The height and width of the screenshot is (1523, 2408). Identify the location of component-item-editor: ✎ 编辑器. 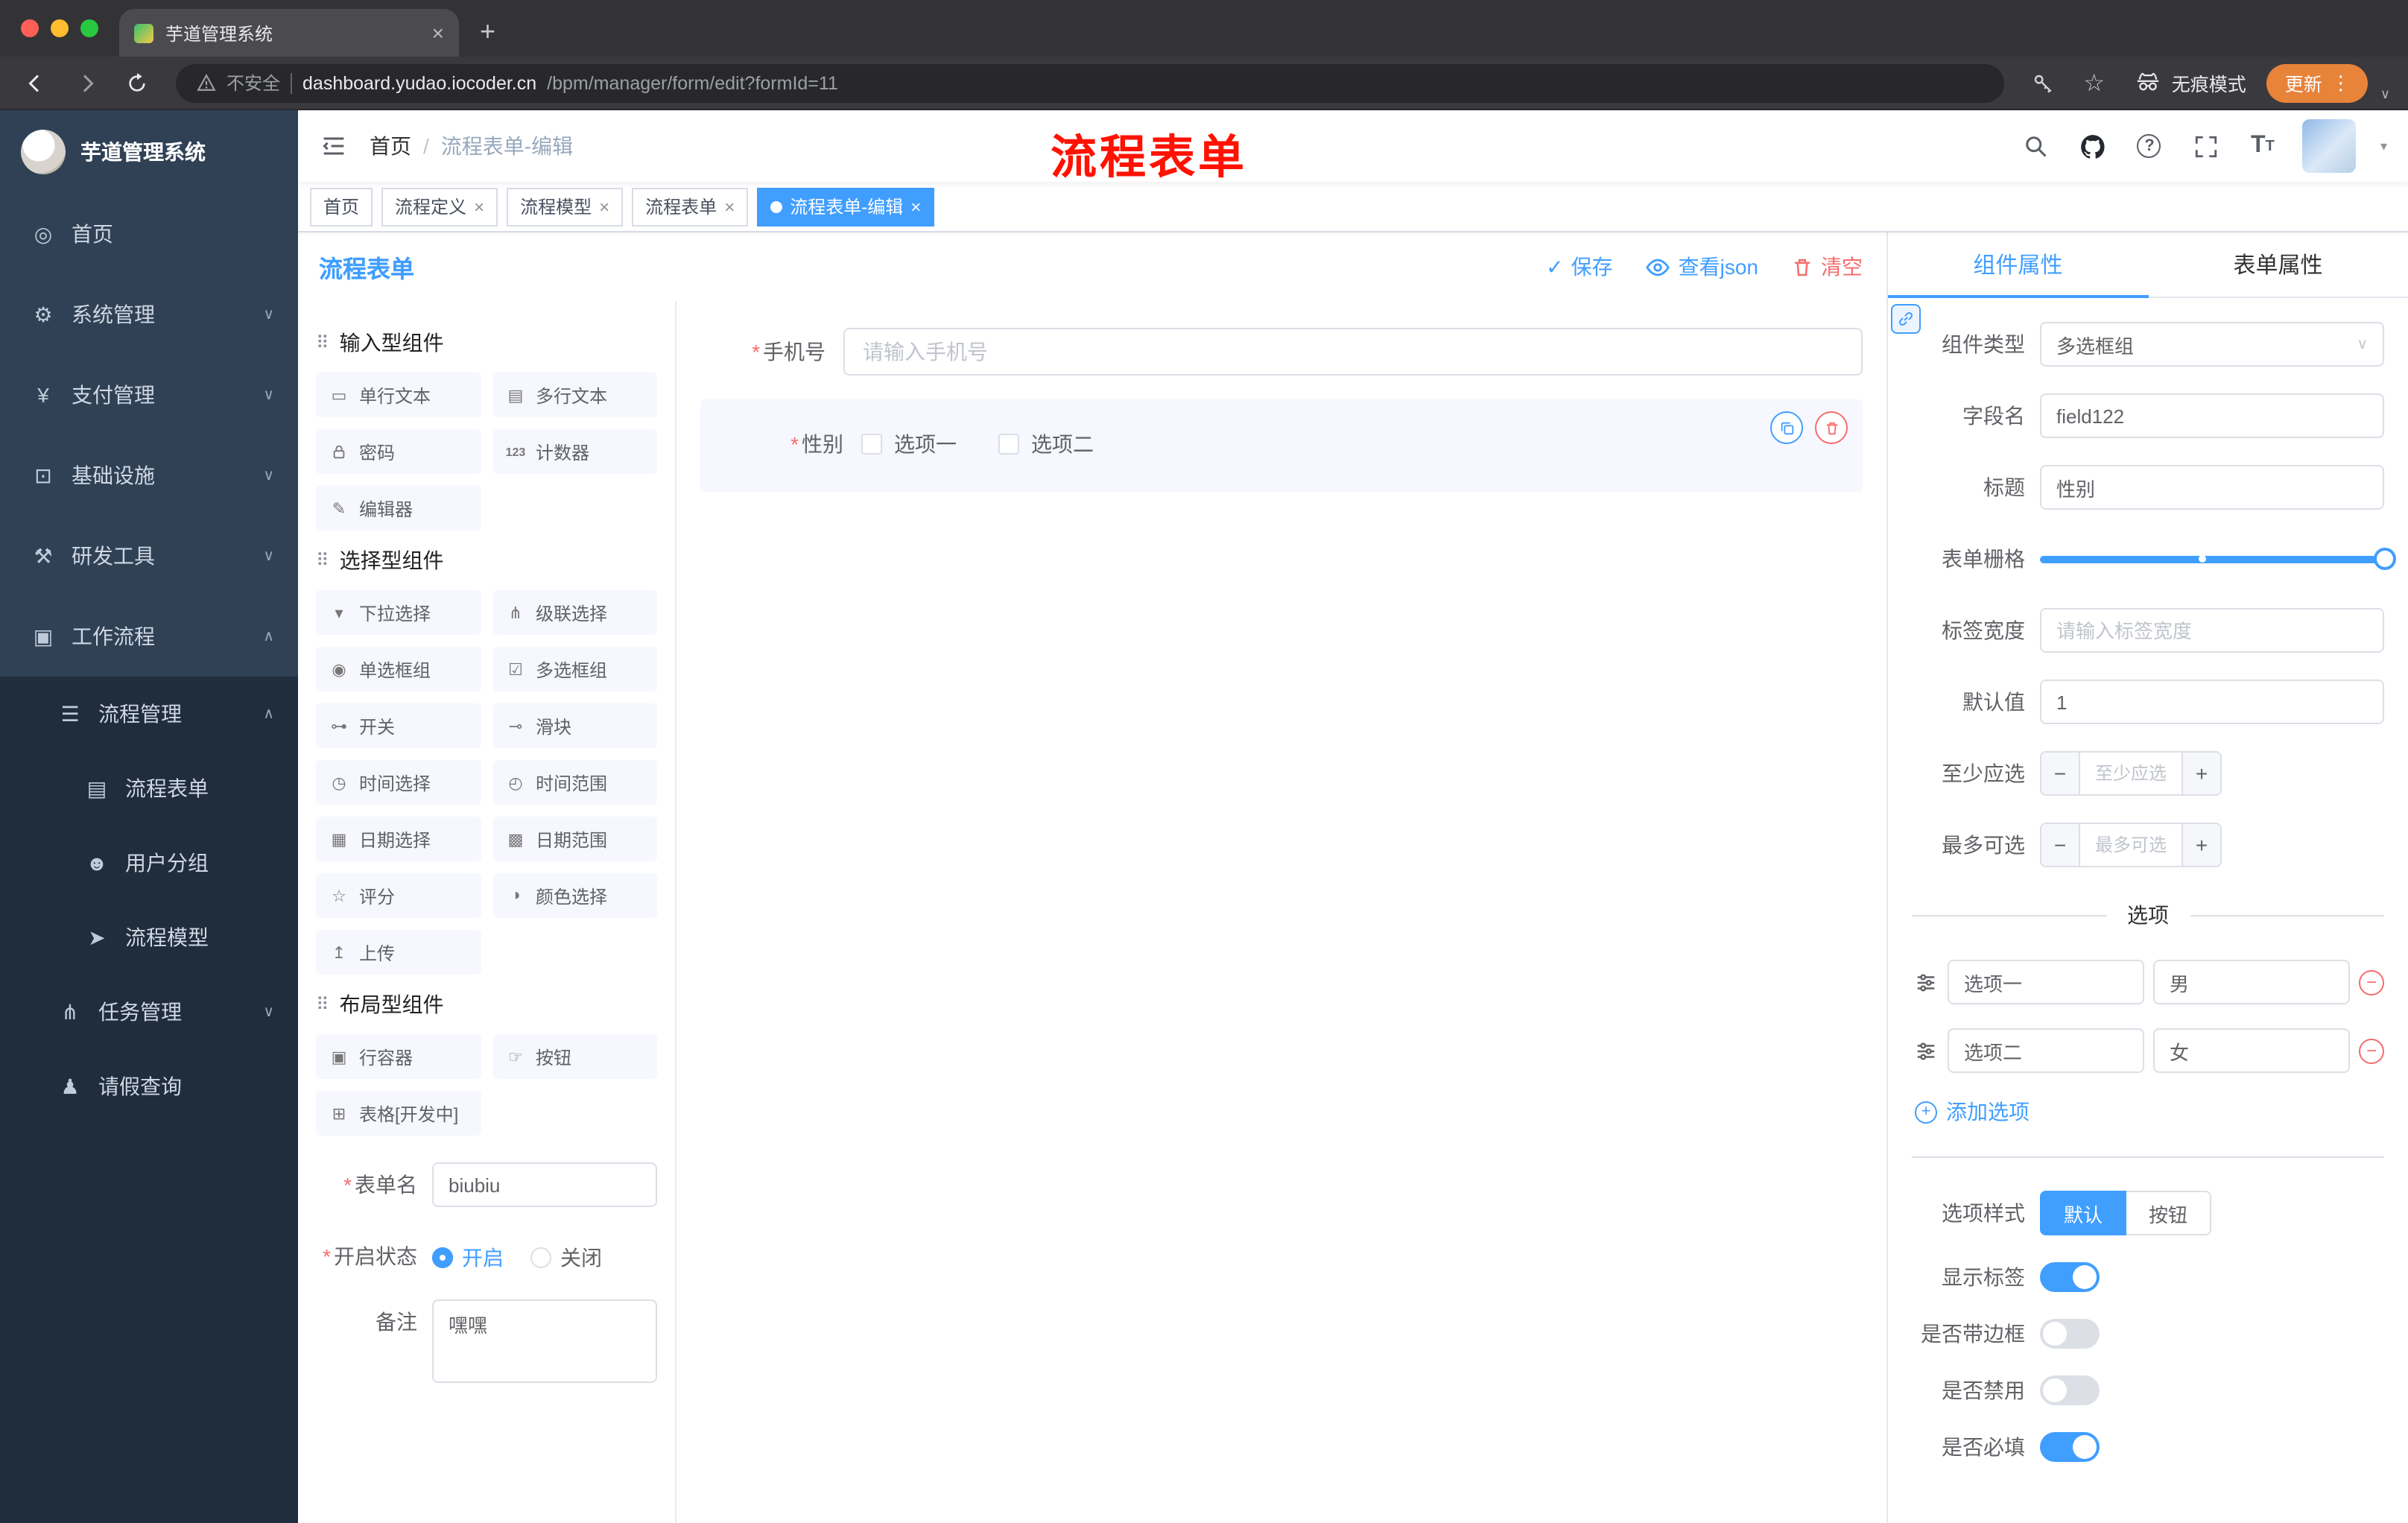
(398, 509).